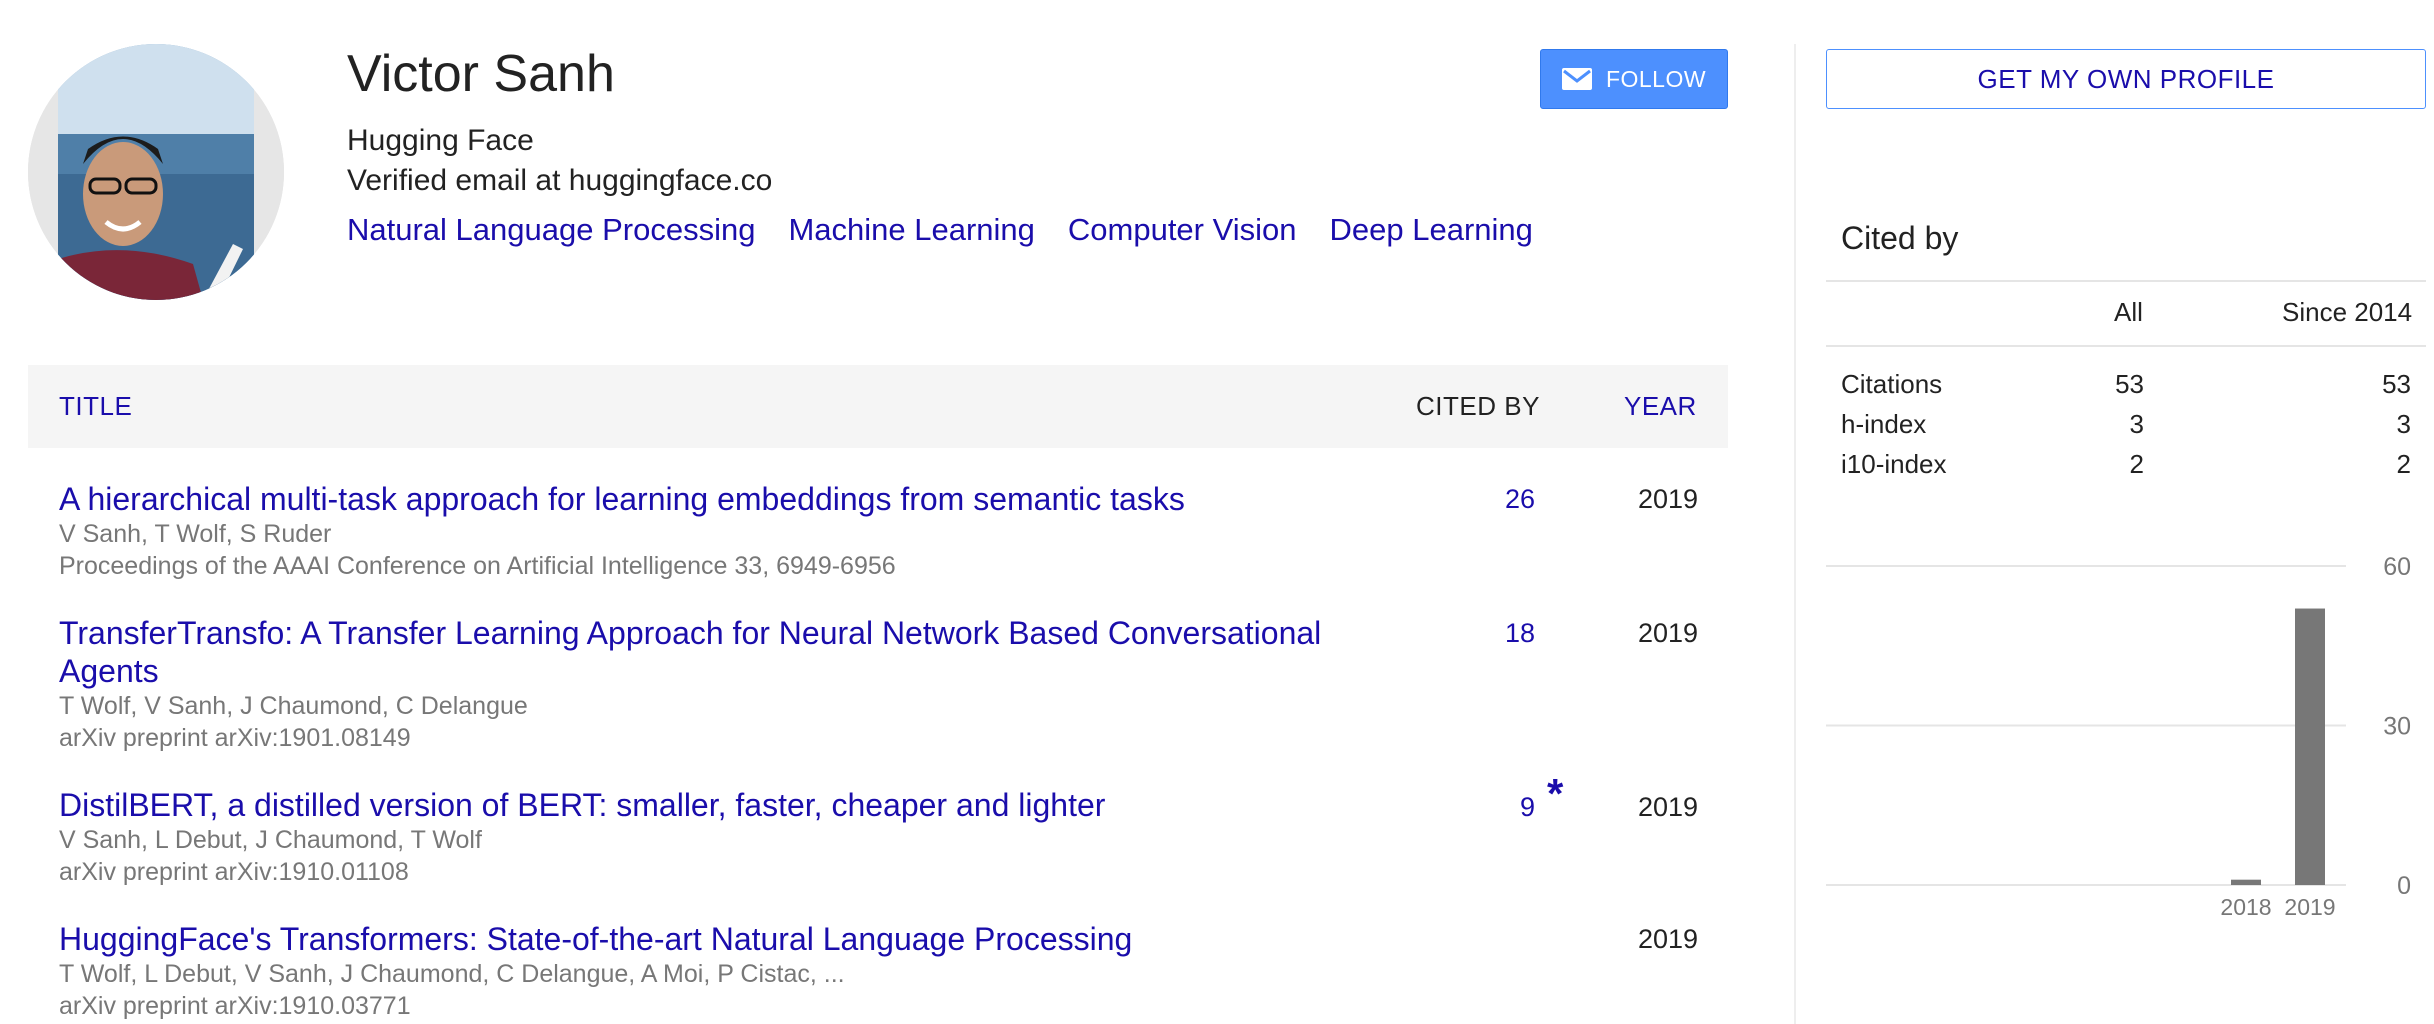 Image resolution: width=2434 pixels, height=1024 pixels. What do you see at coordinates (2129, 384) in the screenshot?
I see `stat-all: 53` at bounding box center [2129, 384].